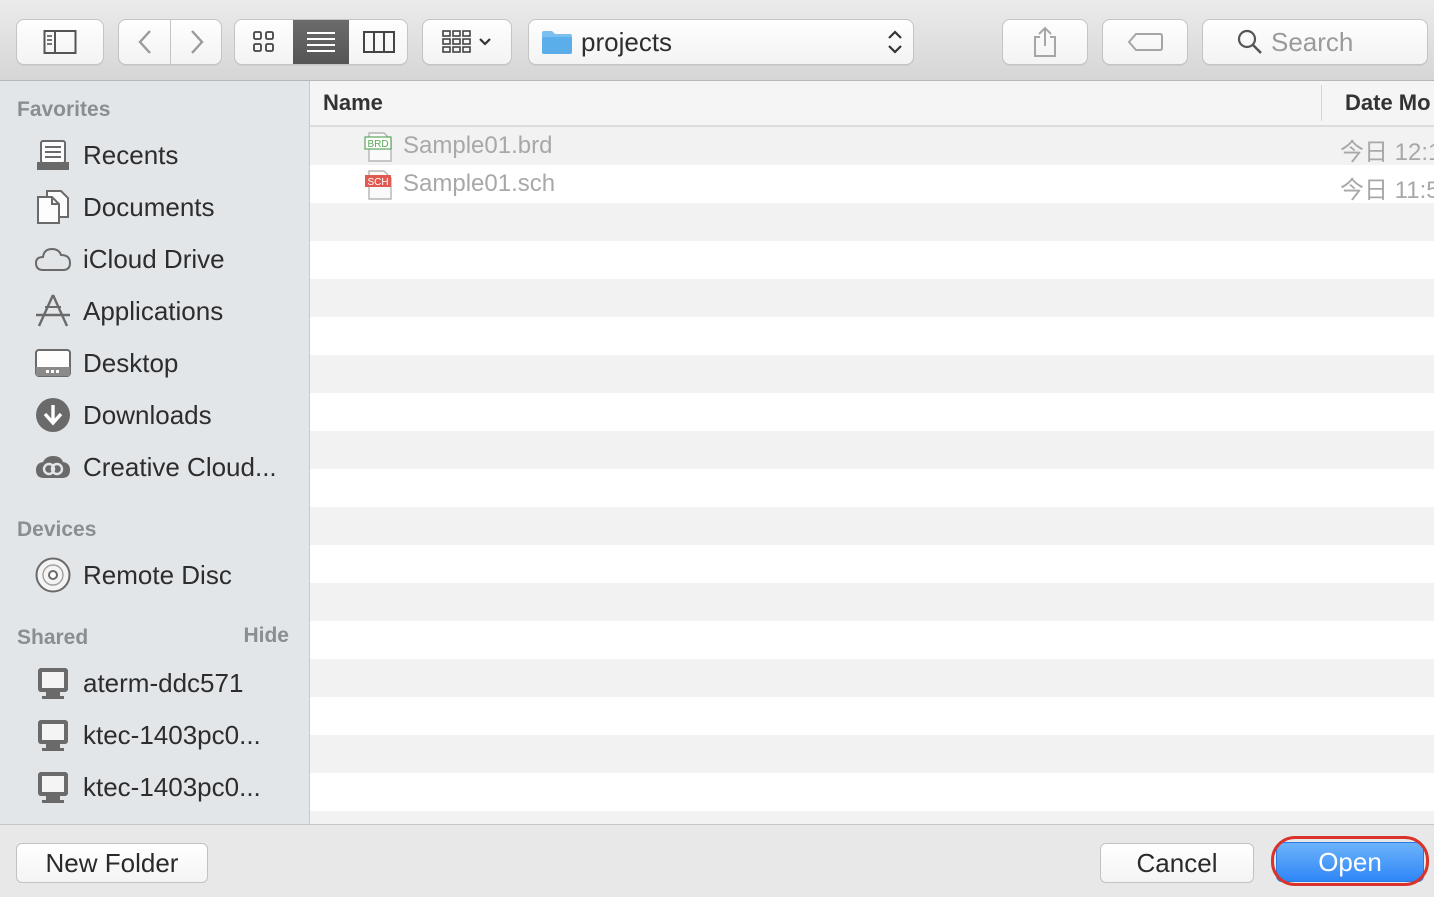  Describe the element at coordinates (153, 310) in the screenshot. I see `sidebar-item-label: Applications` at that location.